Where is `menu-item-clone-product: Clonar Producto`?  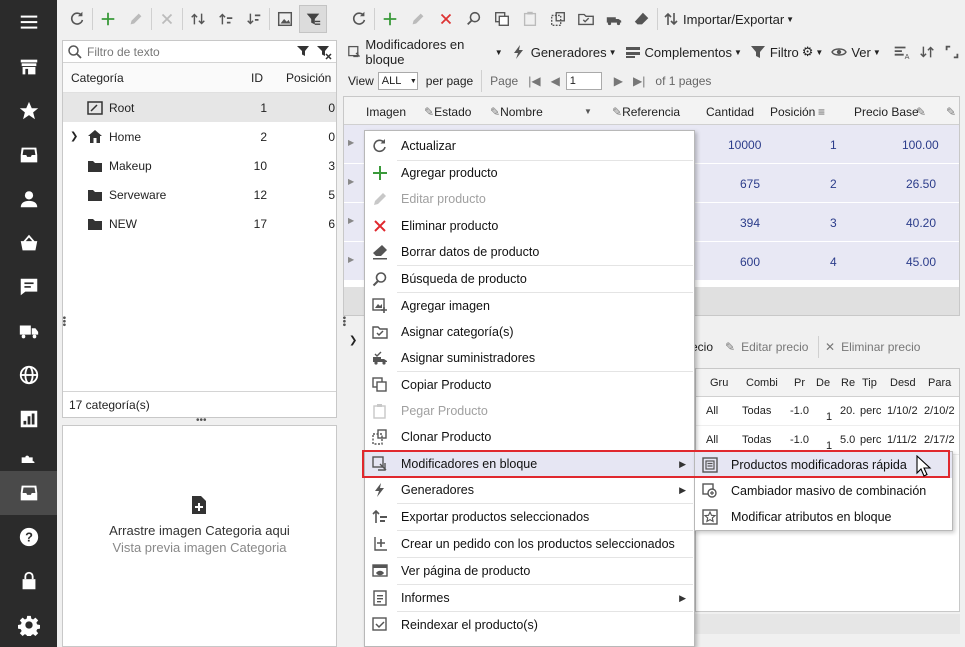
menu-item-clone-product: Clonar Producto is located at coordinates (529, 437).